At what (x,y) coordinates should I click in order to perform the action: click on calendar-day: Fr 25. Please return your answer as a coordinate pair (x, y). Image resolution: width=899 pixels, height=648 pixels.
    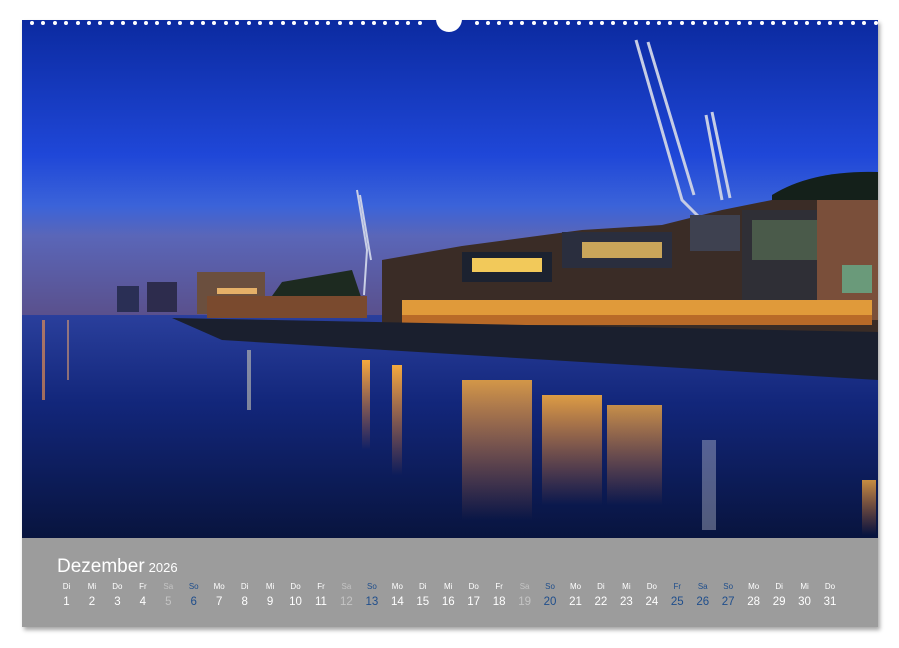
    Looking at the image, I should click on (677, 596).